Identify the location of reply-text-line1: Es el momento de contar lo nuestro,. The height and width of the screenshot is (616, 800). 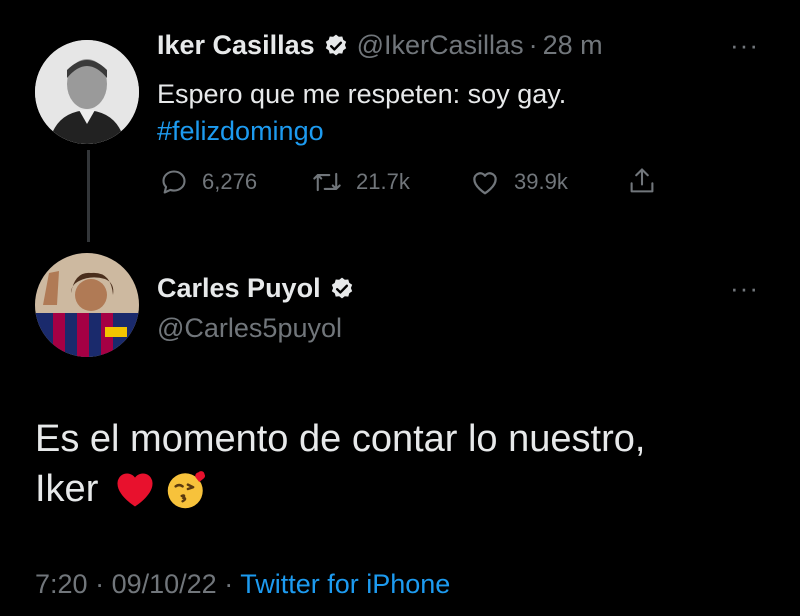
(340, 439).